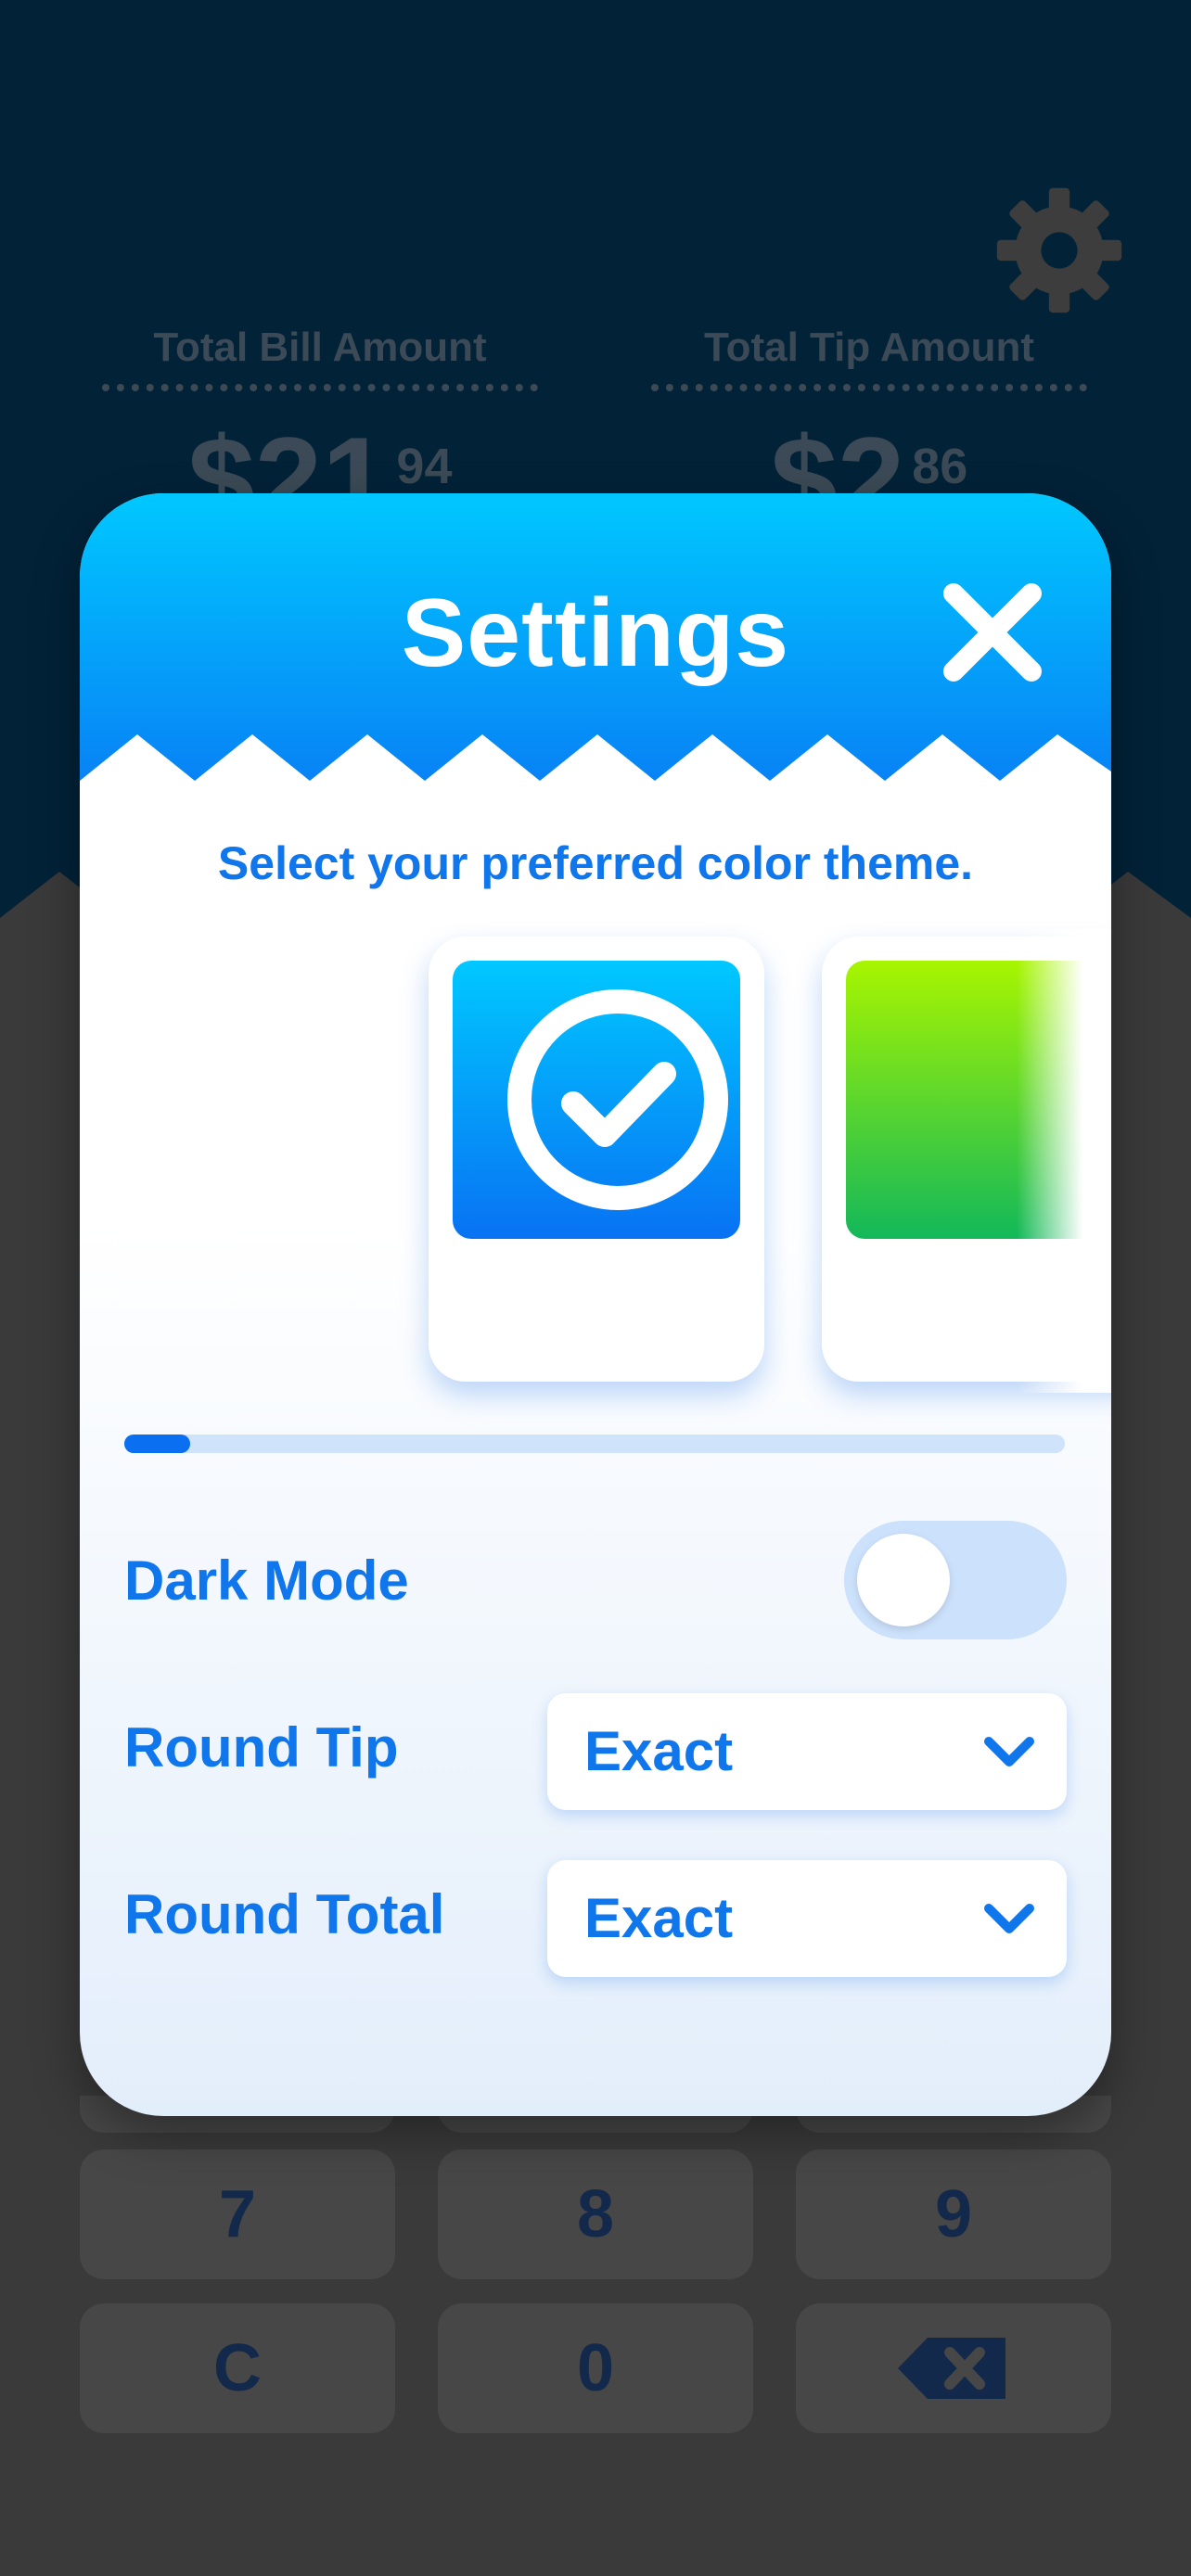 The width and height of the screenshot is (1191, 2576). I want to click on gear-icon, so click(1059, 250).